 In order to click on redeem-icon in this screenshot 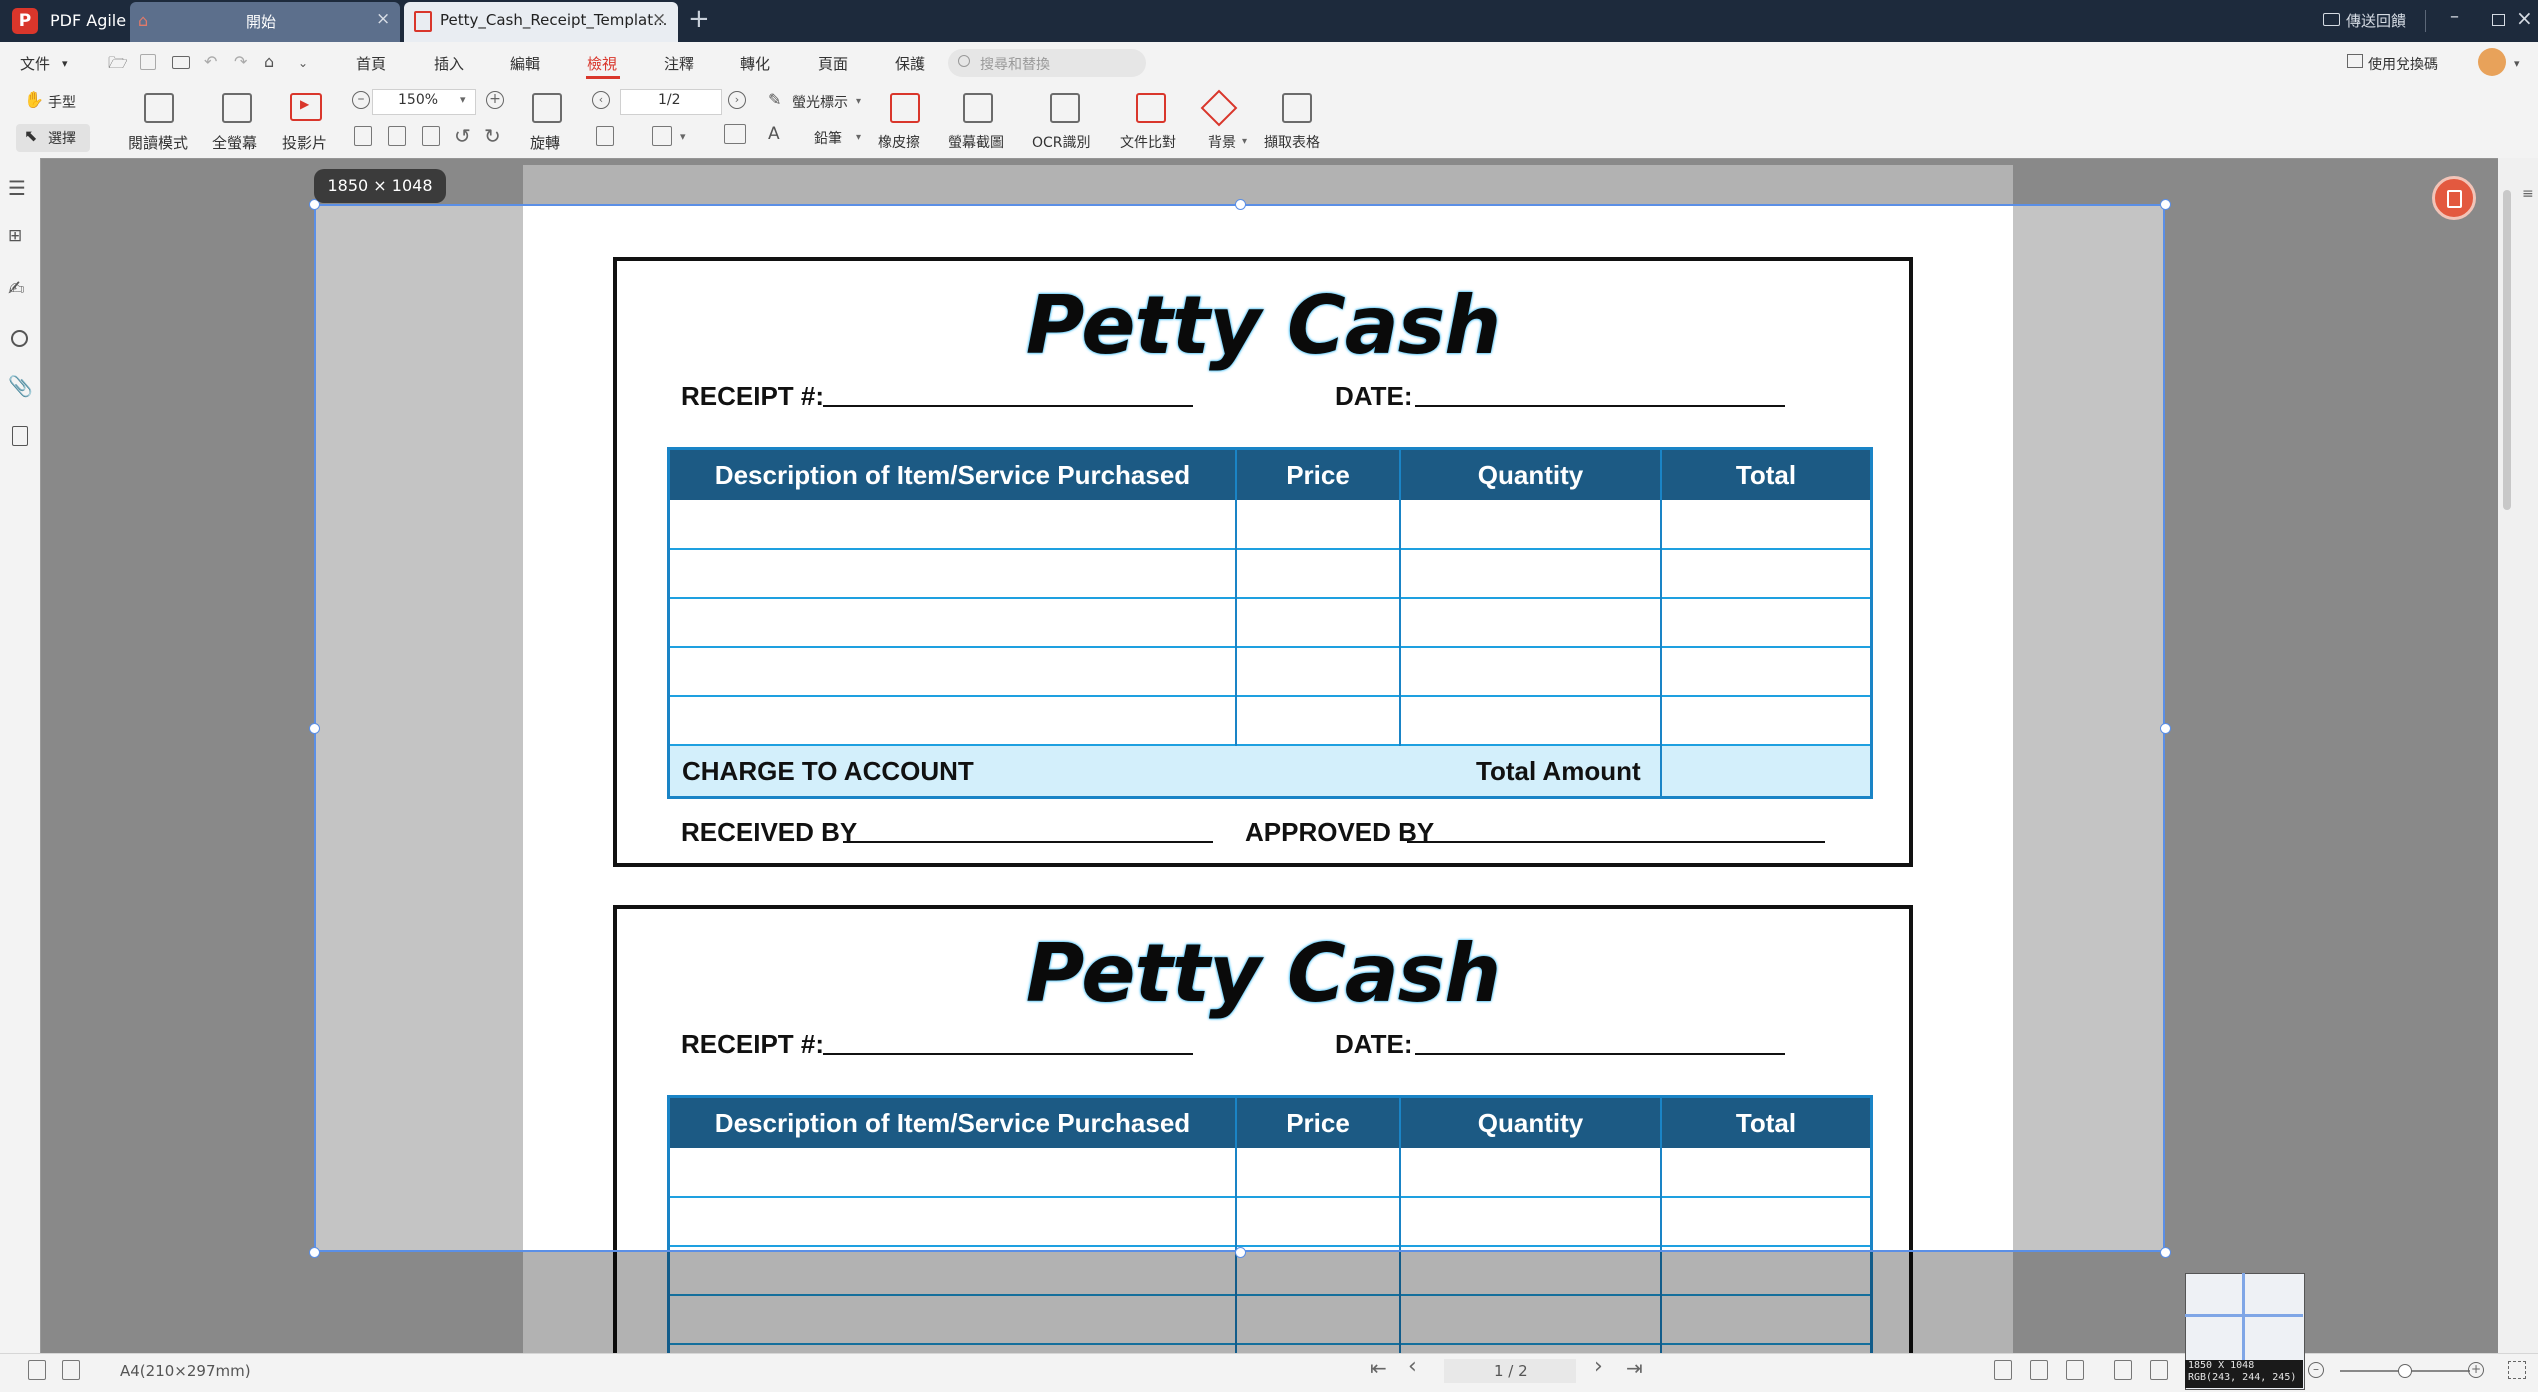, I will do `click(2355, 61)`.